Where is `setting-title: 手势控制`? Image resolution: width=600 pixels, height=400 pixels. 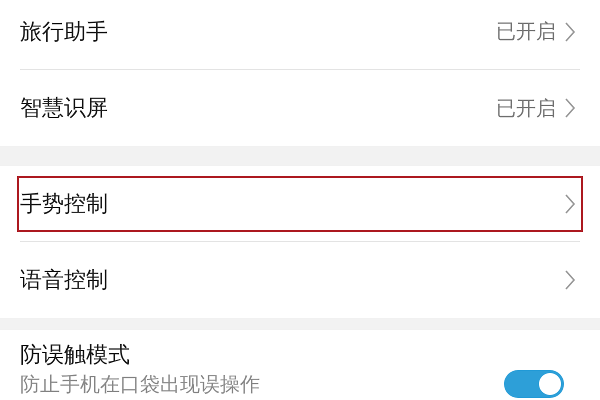
setting-title: 手势控制 is located at coordinates (64, 204).